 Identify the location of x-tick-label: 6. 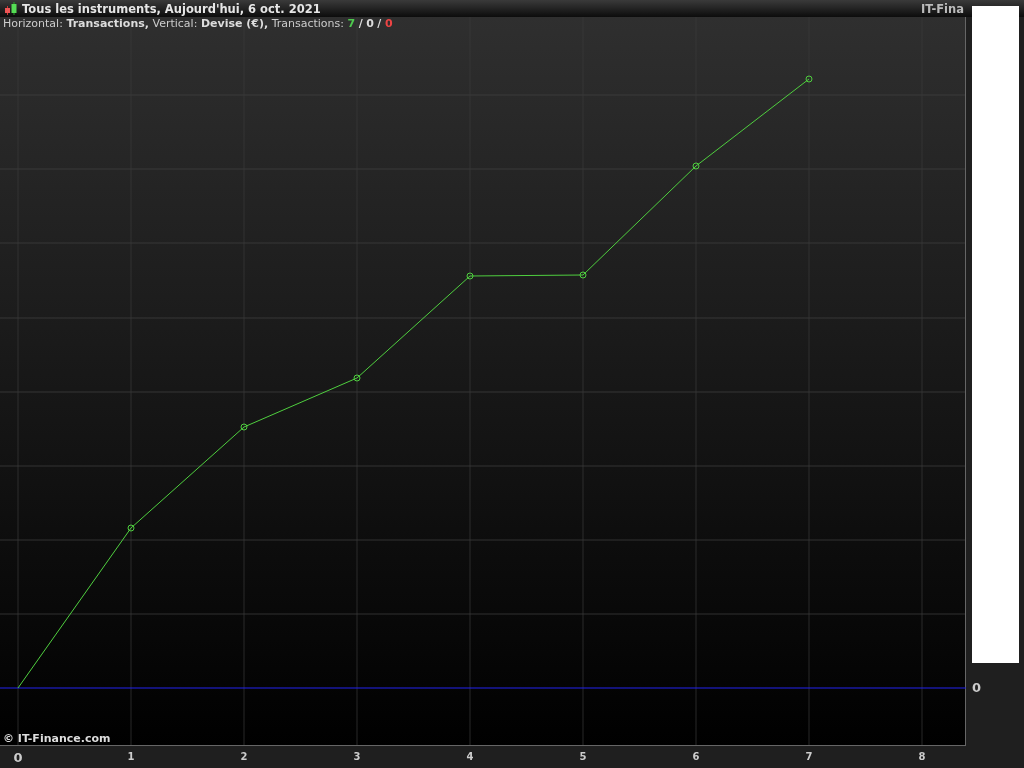
(696, 756).